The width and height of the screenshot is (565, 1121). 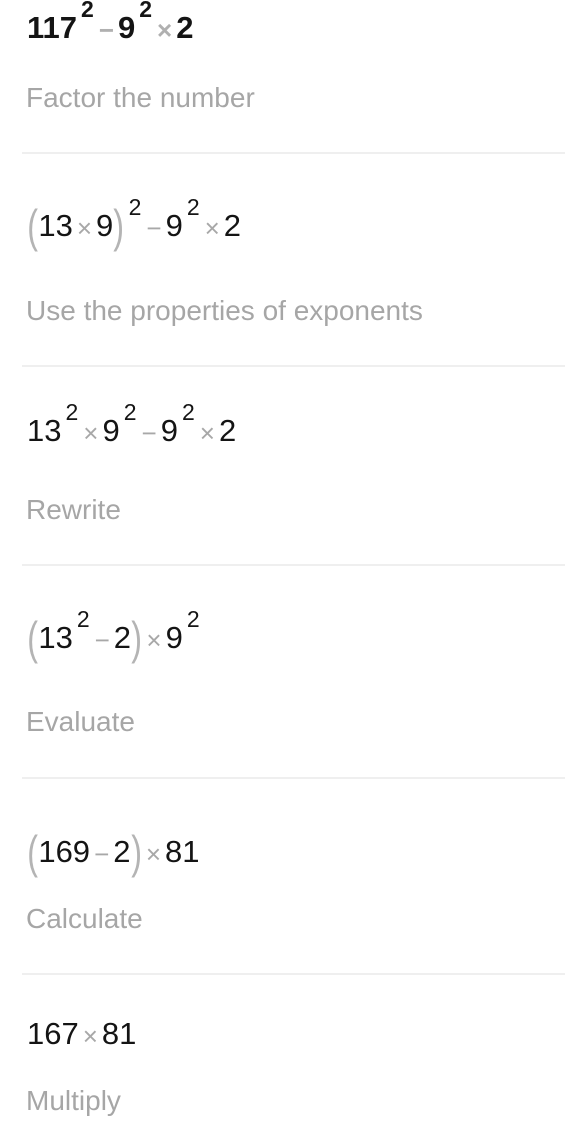 I want to click on step-description: Multiply, so click(x=73, y=1100).